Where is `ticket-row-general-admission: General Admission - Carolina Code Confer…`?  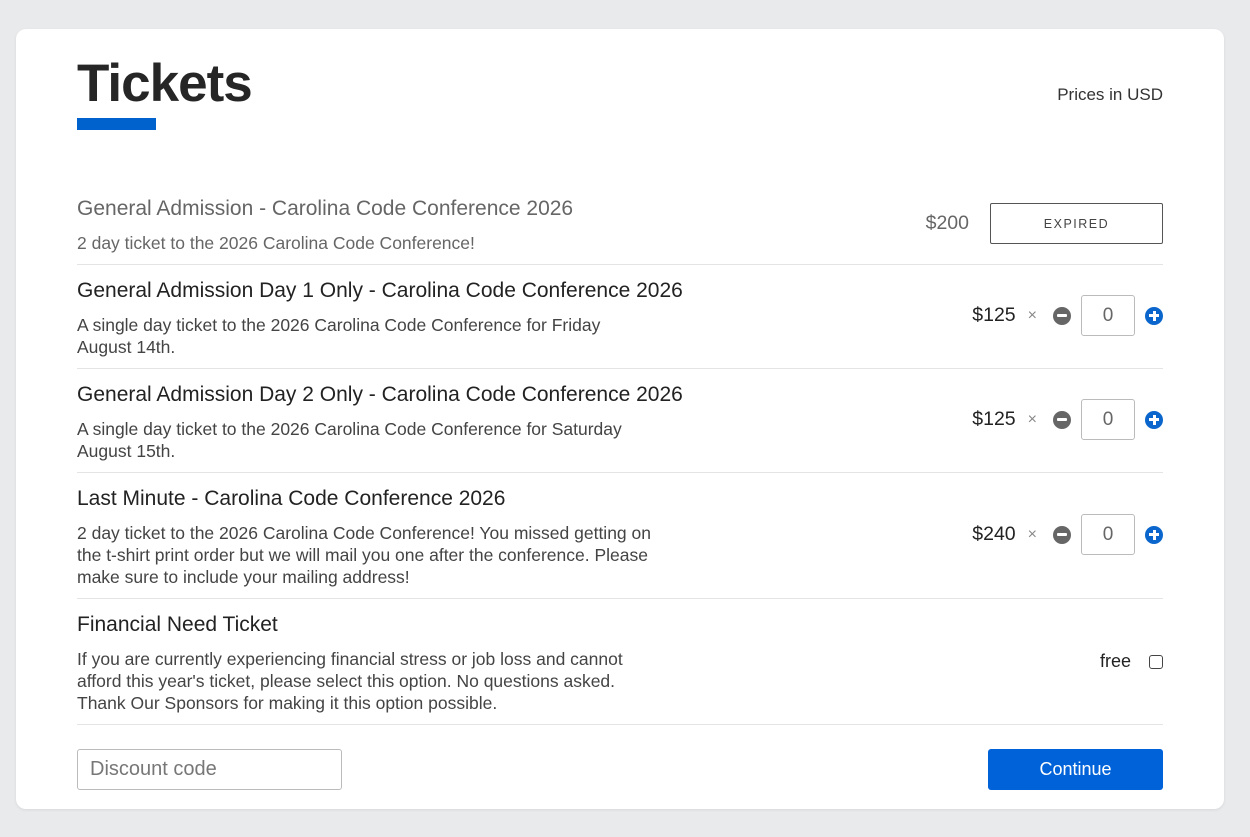
ticket-row-general-admission: General Admission - Carolina Code Confer… is located at coordinates (620, 213).